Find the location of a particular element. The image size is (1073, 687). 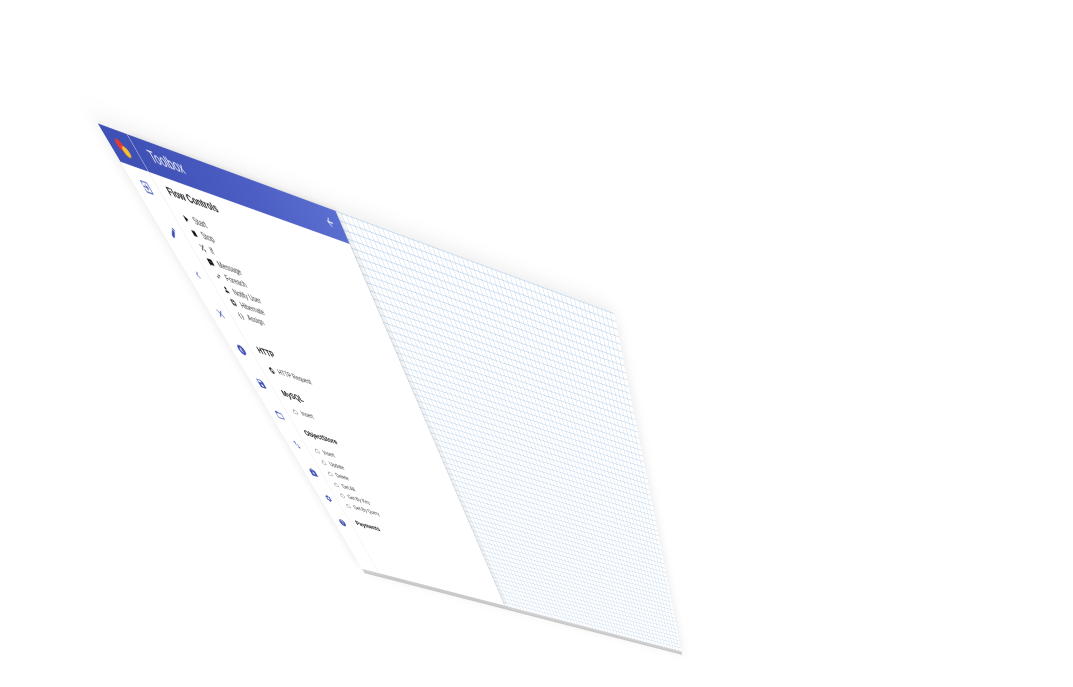

tool-label: Insert is located at coordinates (307, 415).